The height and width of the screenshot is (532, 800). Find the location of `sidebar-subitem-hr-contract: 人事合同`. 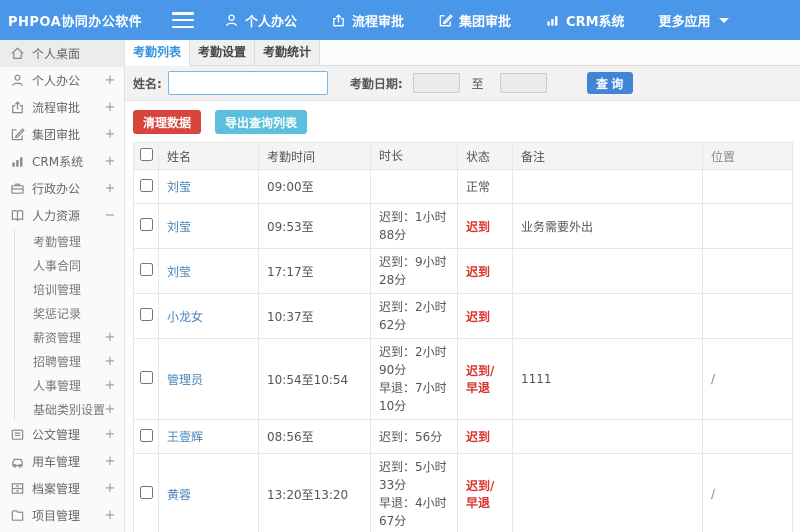

sidebar-subitem-hr-contract: 人事合同 is located at coordinates (69, 265).